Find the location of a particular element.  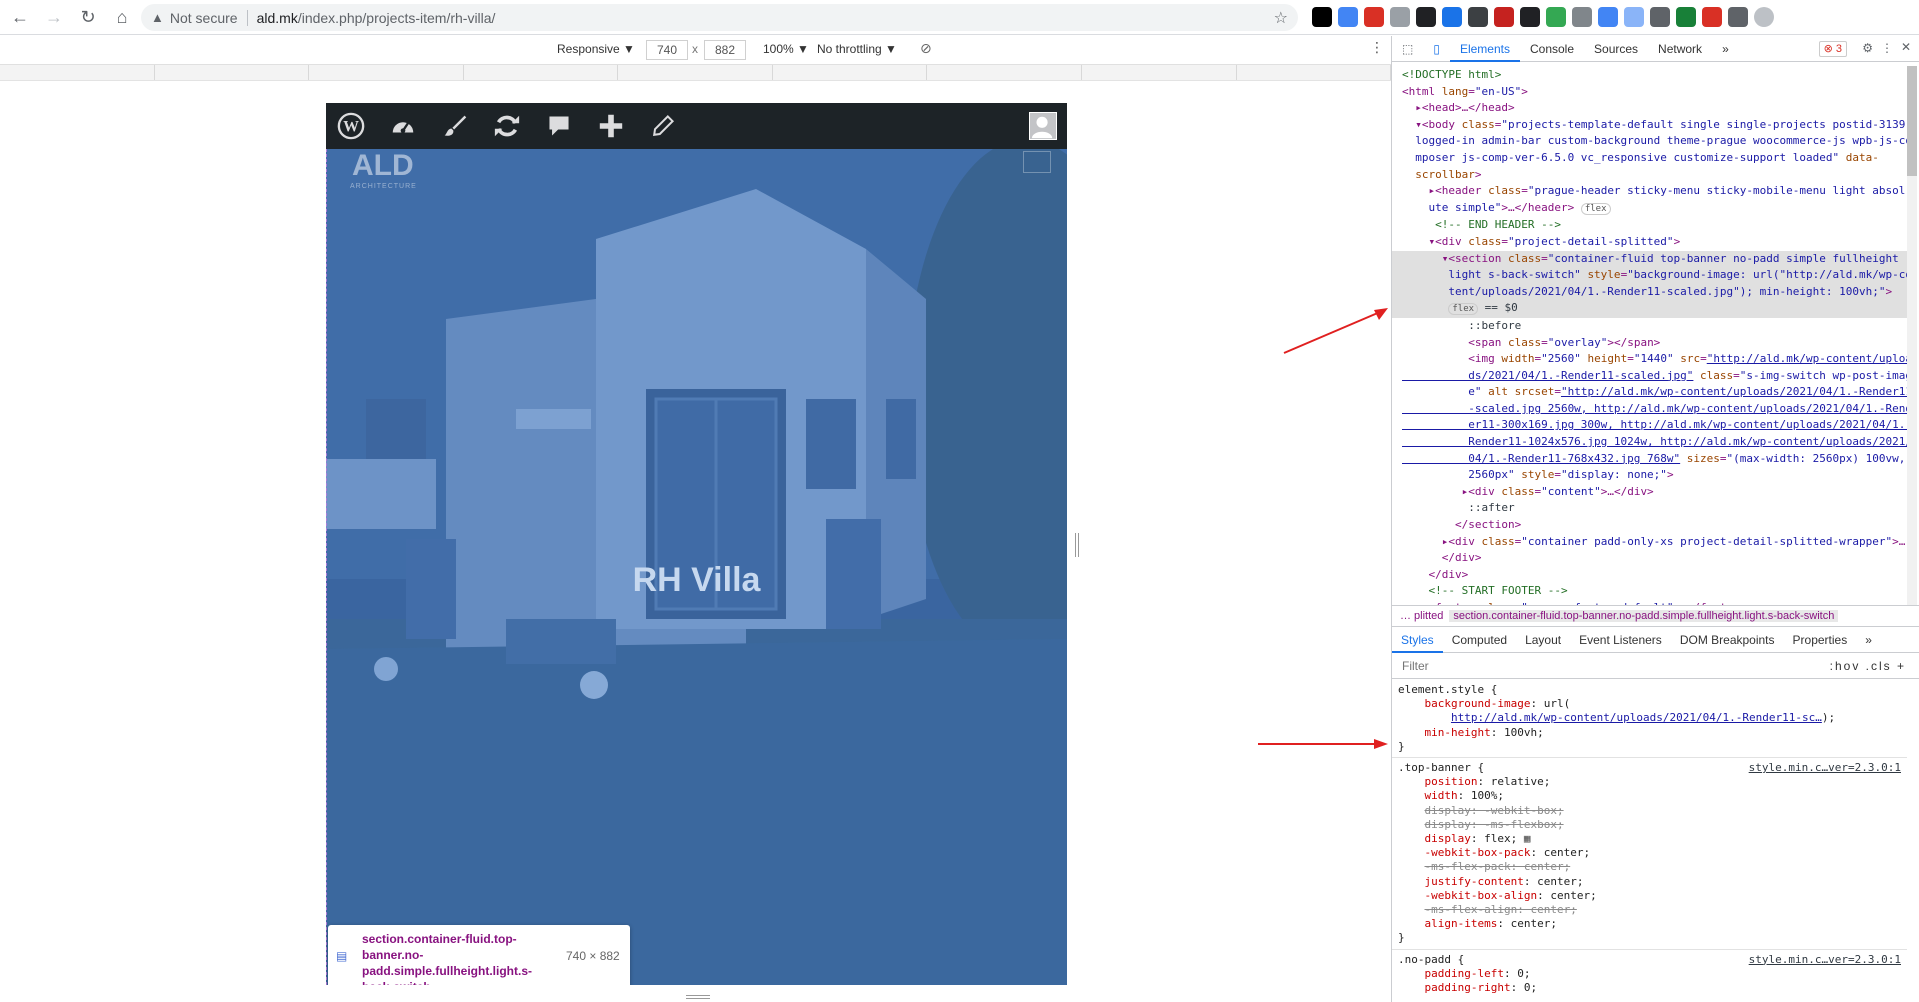

css-rule-line: align-items: center; is located at coordinates (1649, 924).